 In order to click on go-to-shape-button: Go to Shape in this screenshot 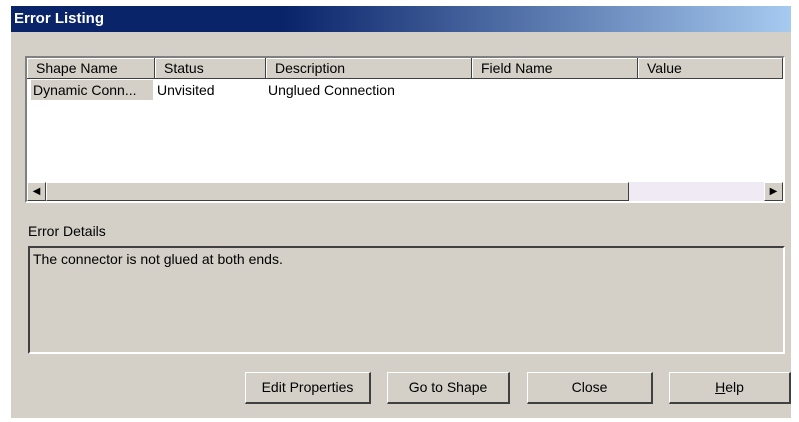, I will do `click(448, 388)`.